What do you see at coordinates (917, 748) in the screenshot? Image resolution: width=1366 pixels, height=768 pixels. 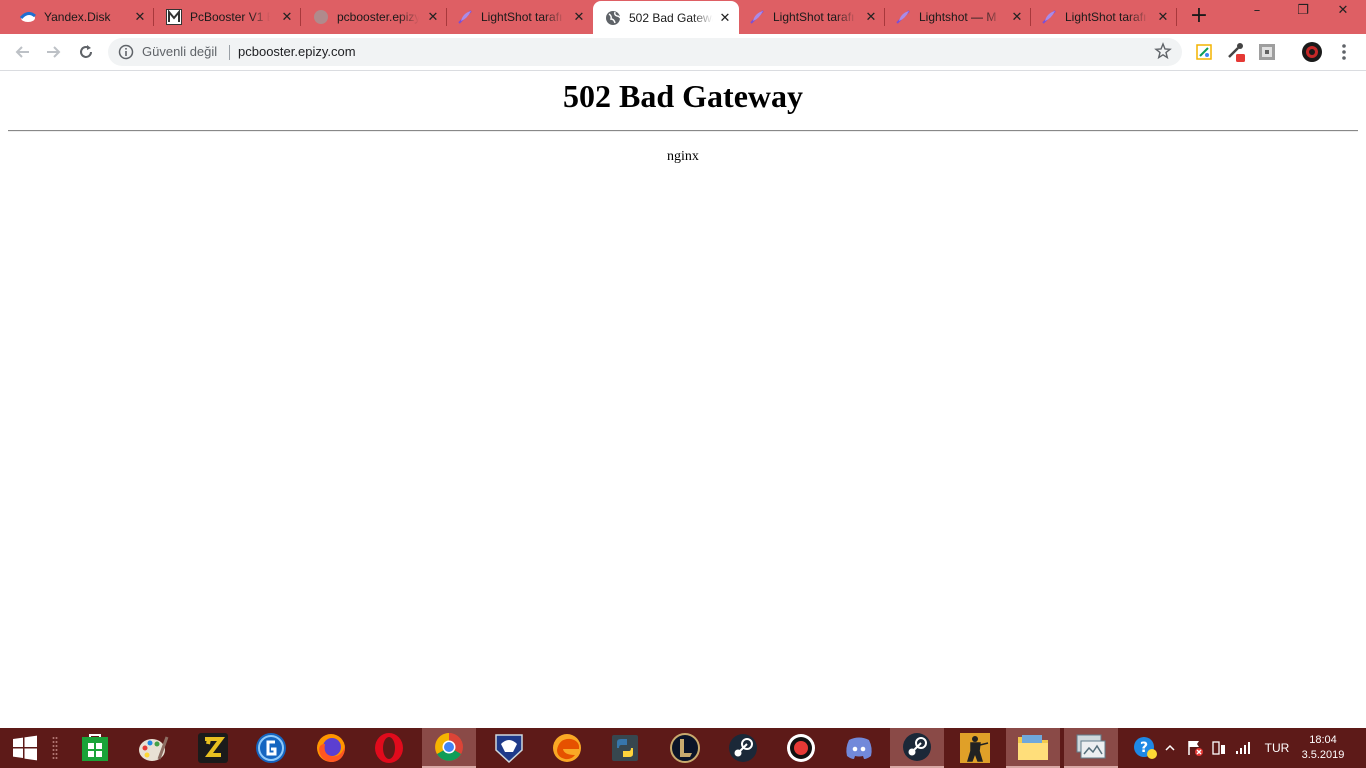 I see `steam-active-icon` at bounding box center [917, 748].